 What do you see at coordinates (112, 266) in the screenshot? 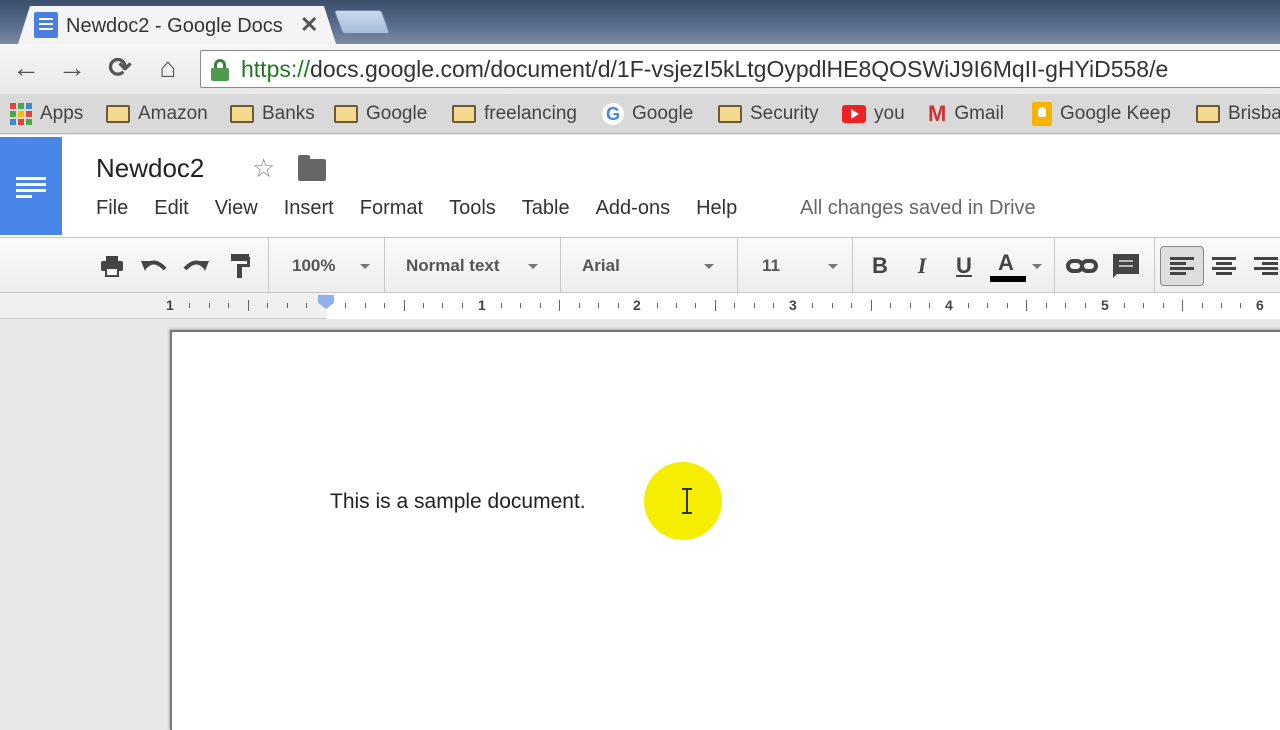
I see `print-button` at bounding box center [112, 266].